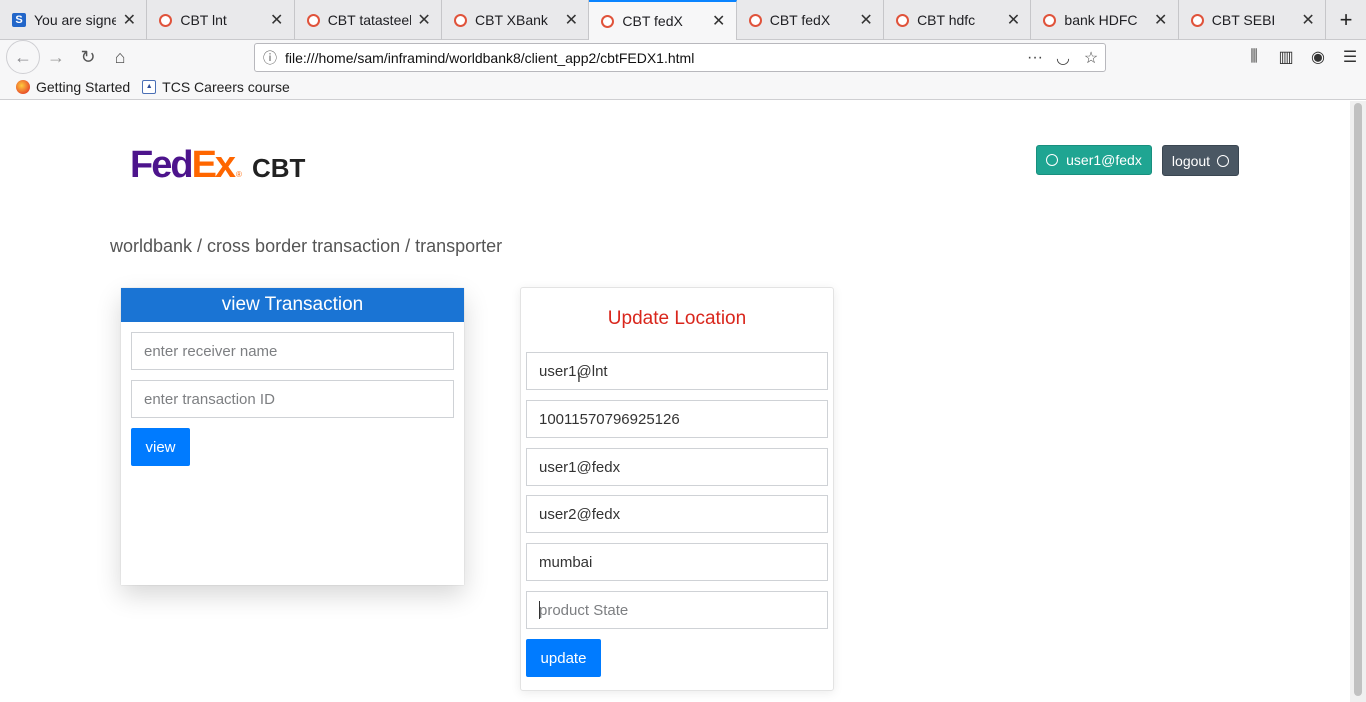 The height and width of the screenshot is (702, 1366). I want to click on firefox-icon, so click(23, 86).